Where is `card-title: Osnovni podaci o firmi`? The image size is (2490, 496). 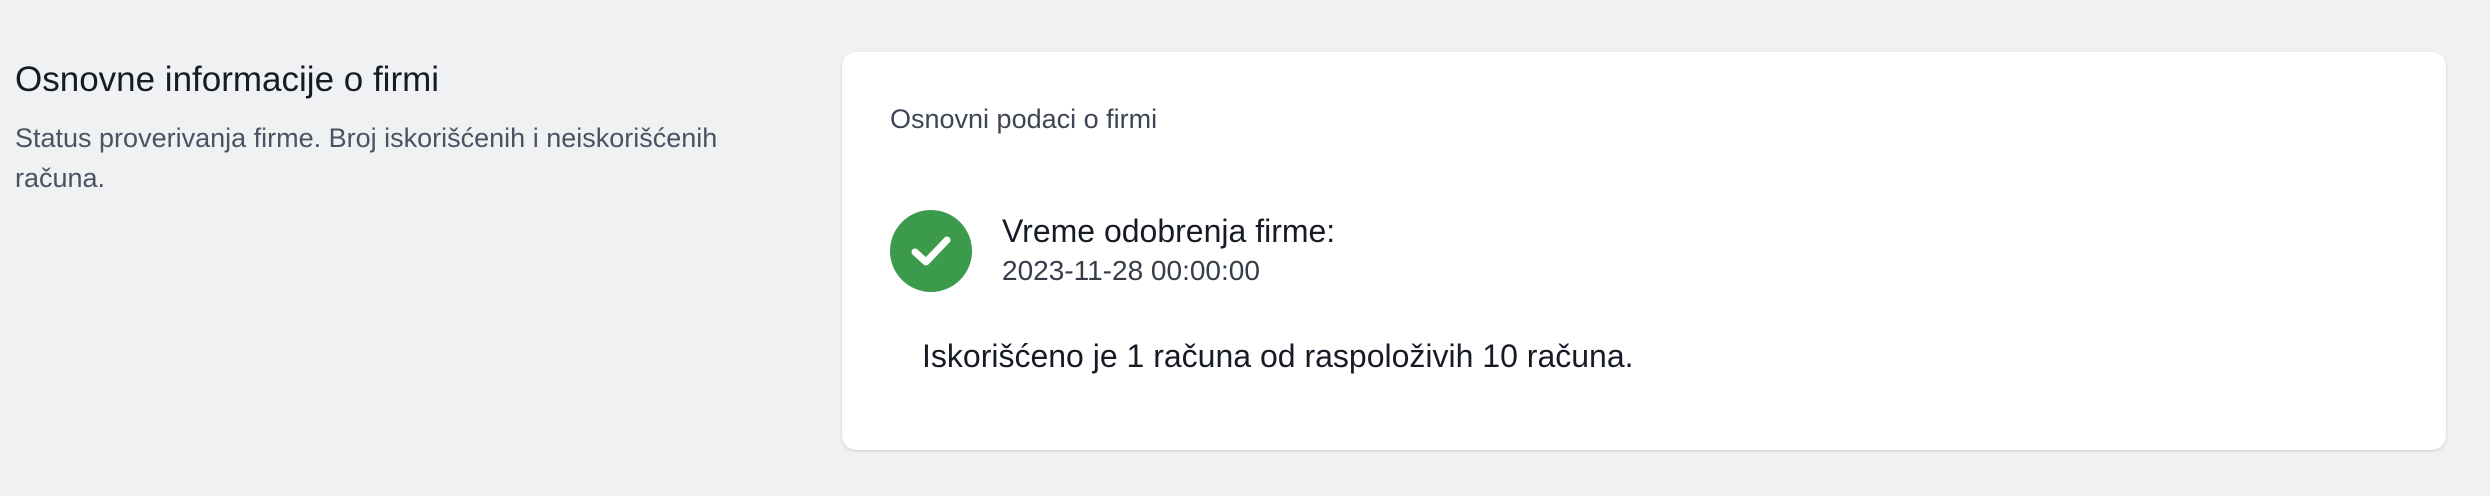
card-title: Osnovni podaci o firmi is located at coordinates (1024, 119).